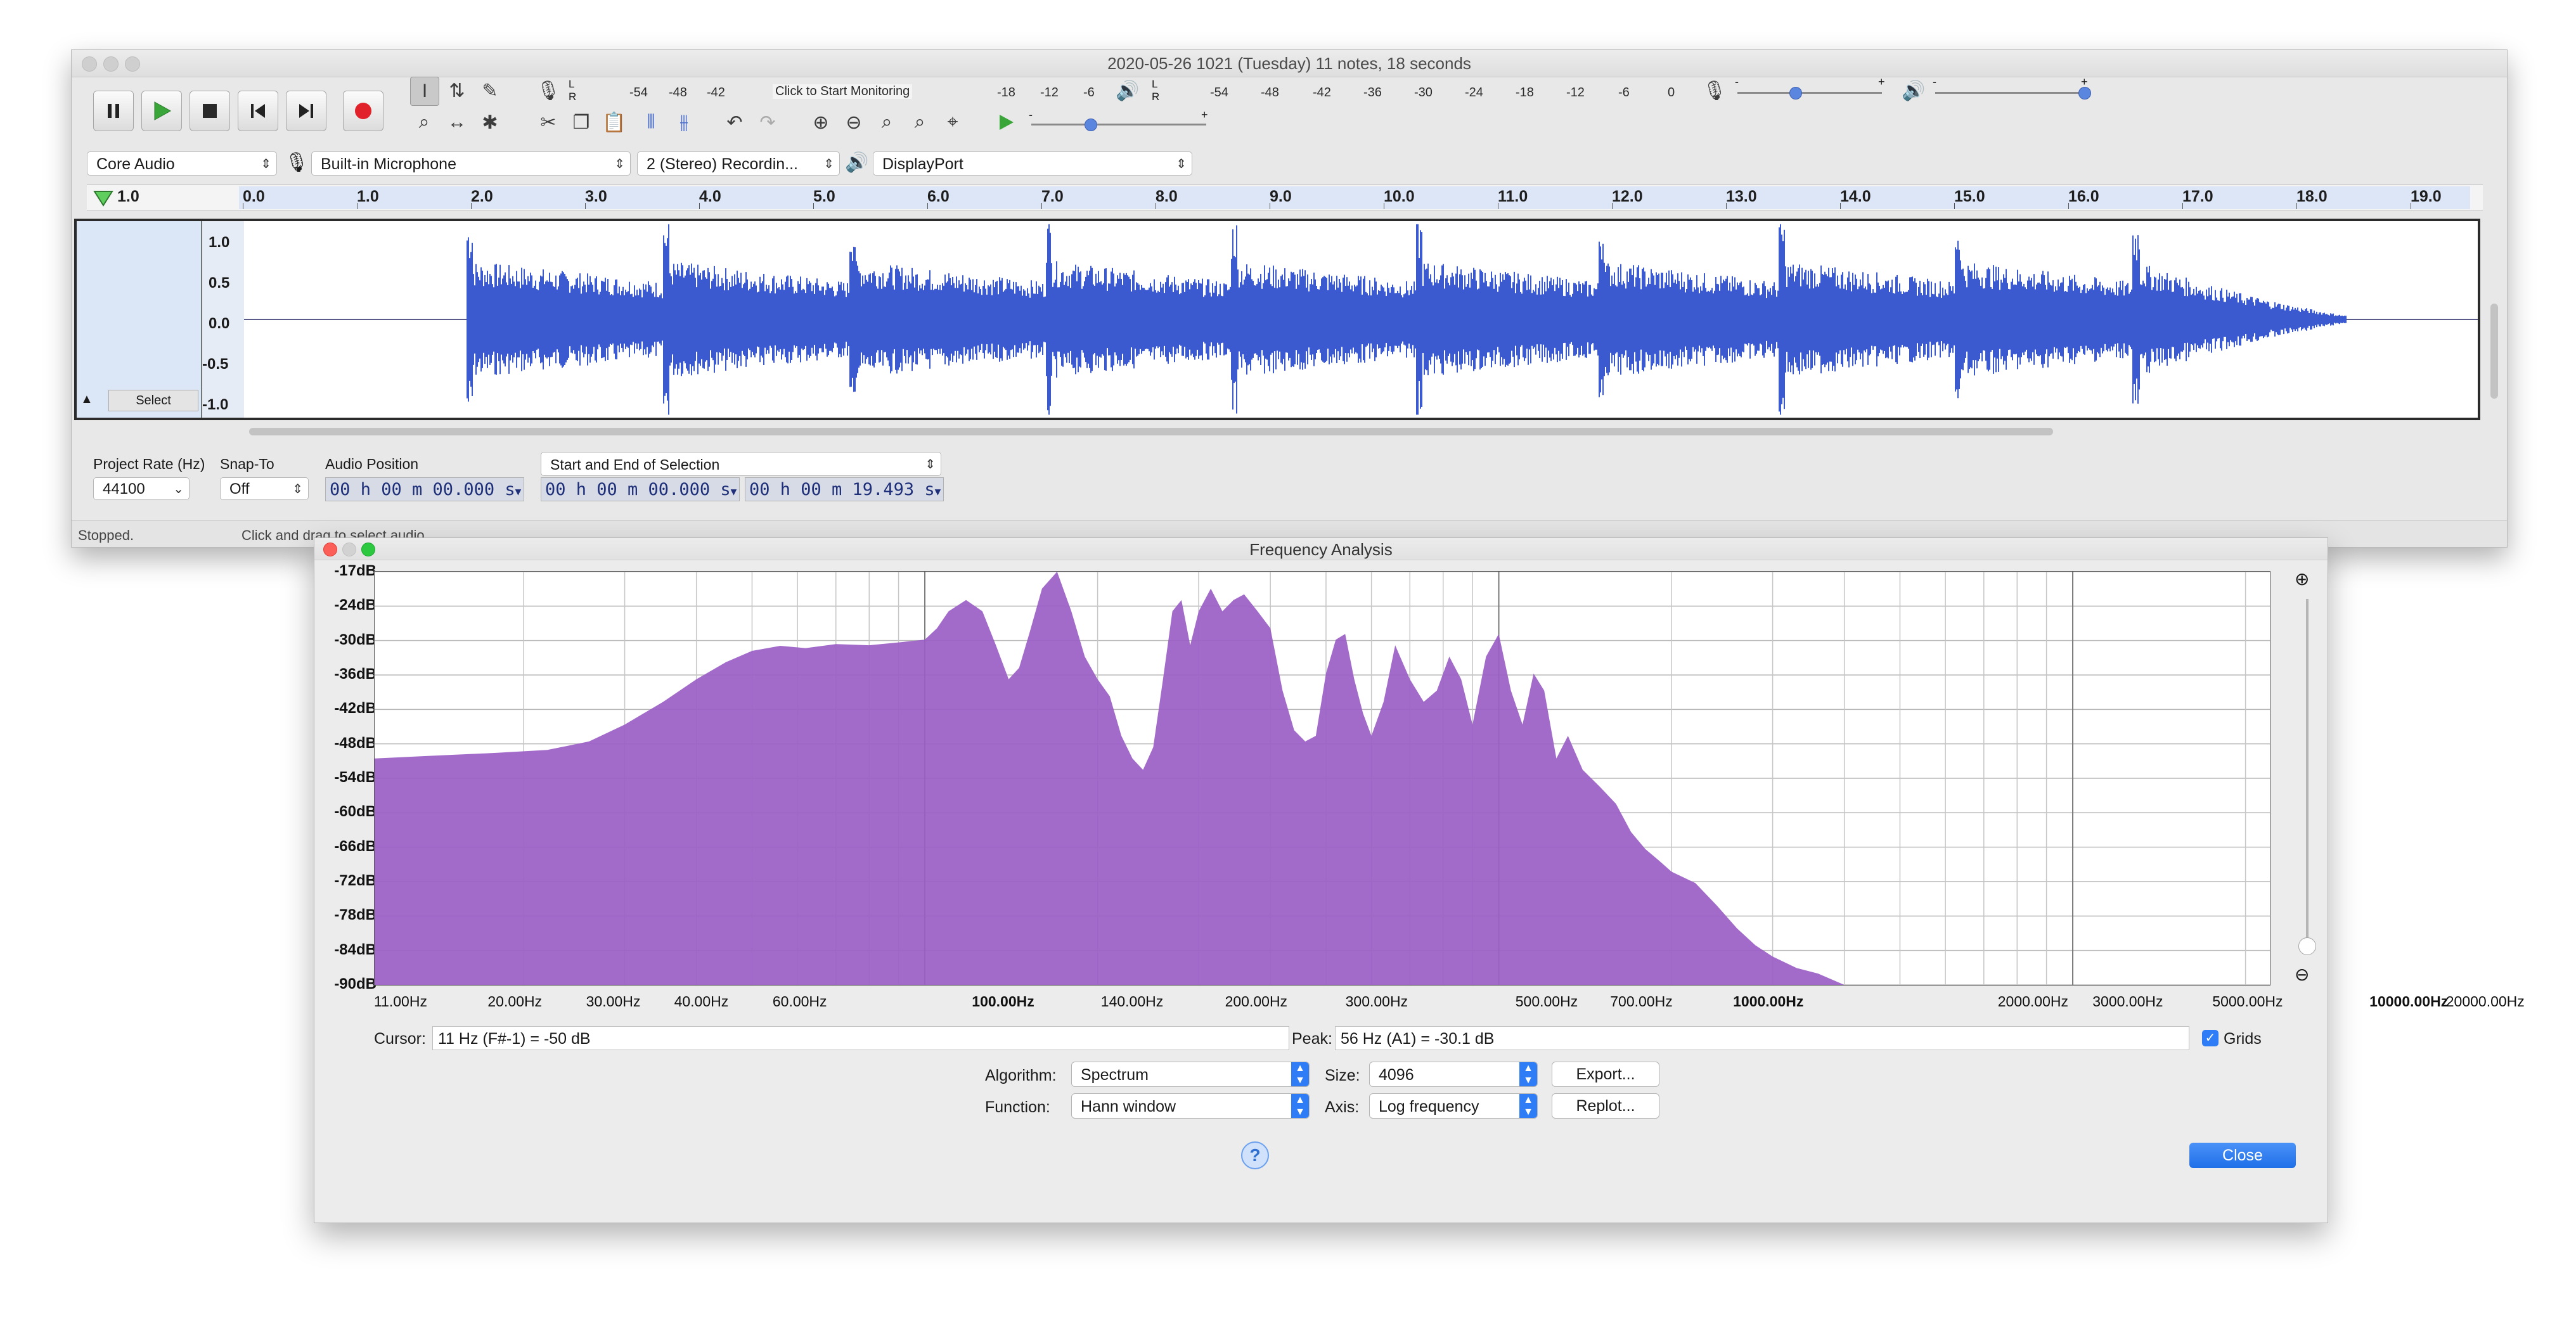 This screenshot has width=2576, height=1317. What do you see at coordinates (920, 122) in the screenshot?
I see `fit-project-button: ⌕` at bounding box center [920, 122].